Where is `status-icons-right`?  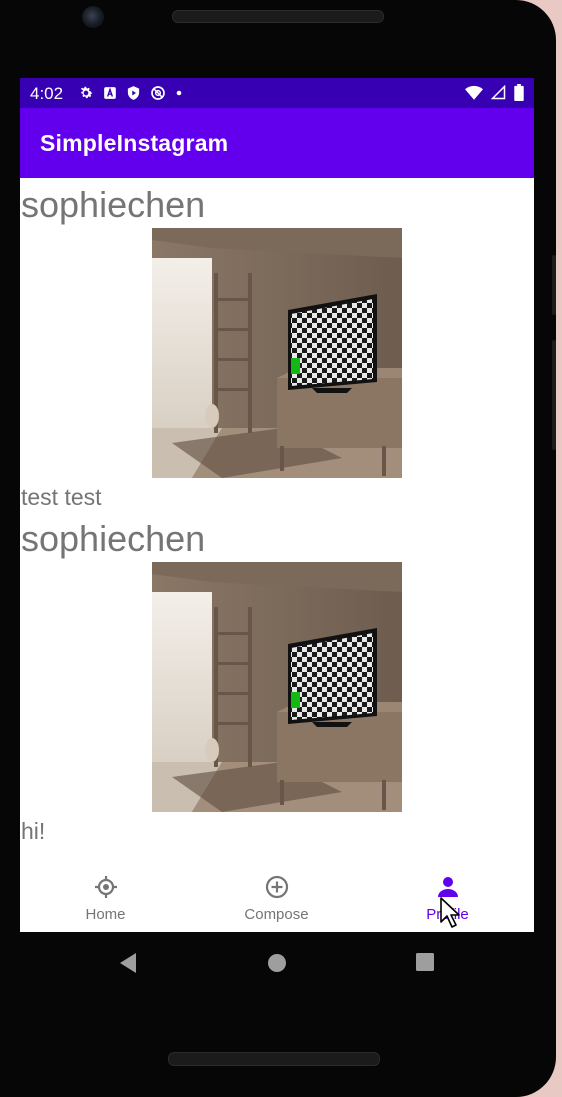 status-icons-right is located at coordinates (494, 92).